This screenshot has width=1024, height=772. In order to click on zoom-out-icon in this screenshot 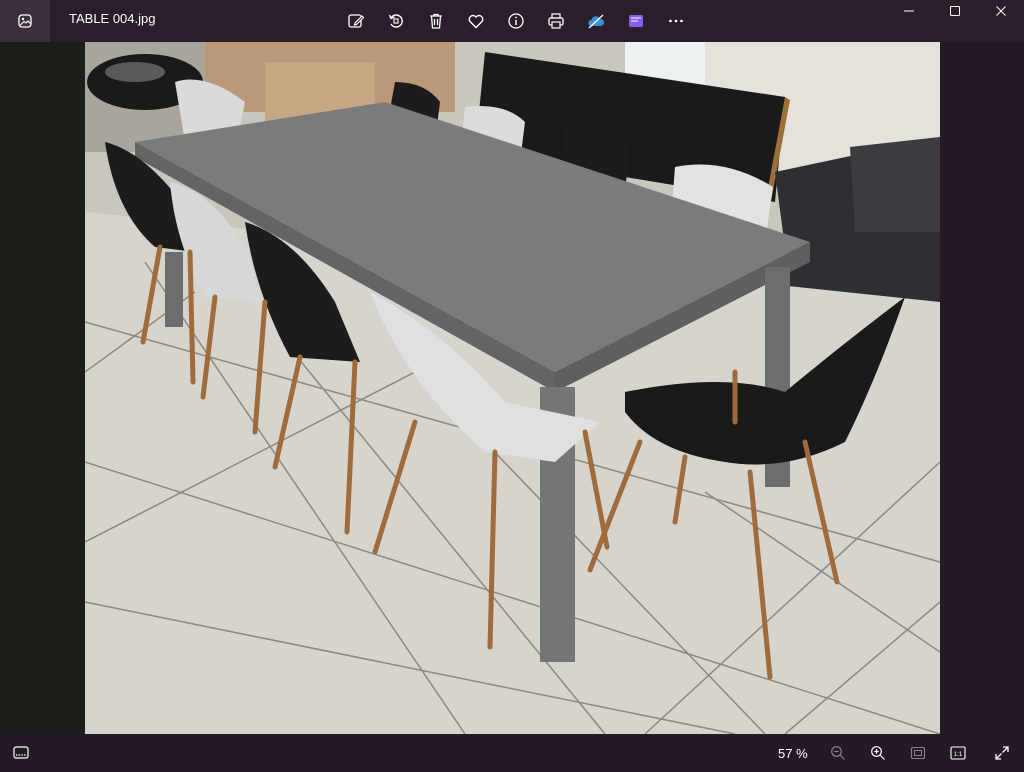, I will do `click(838, 753)`.